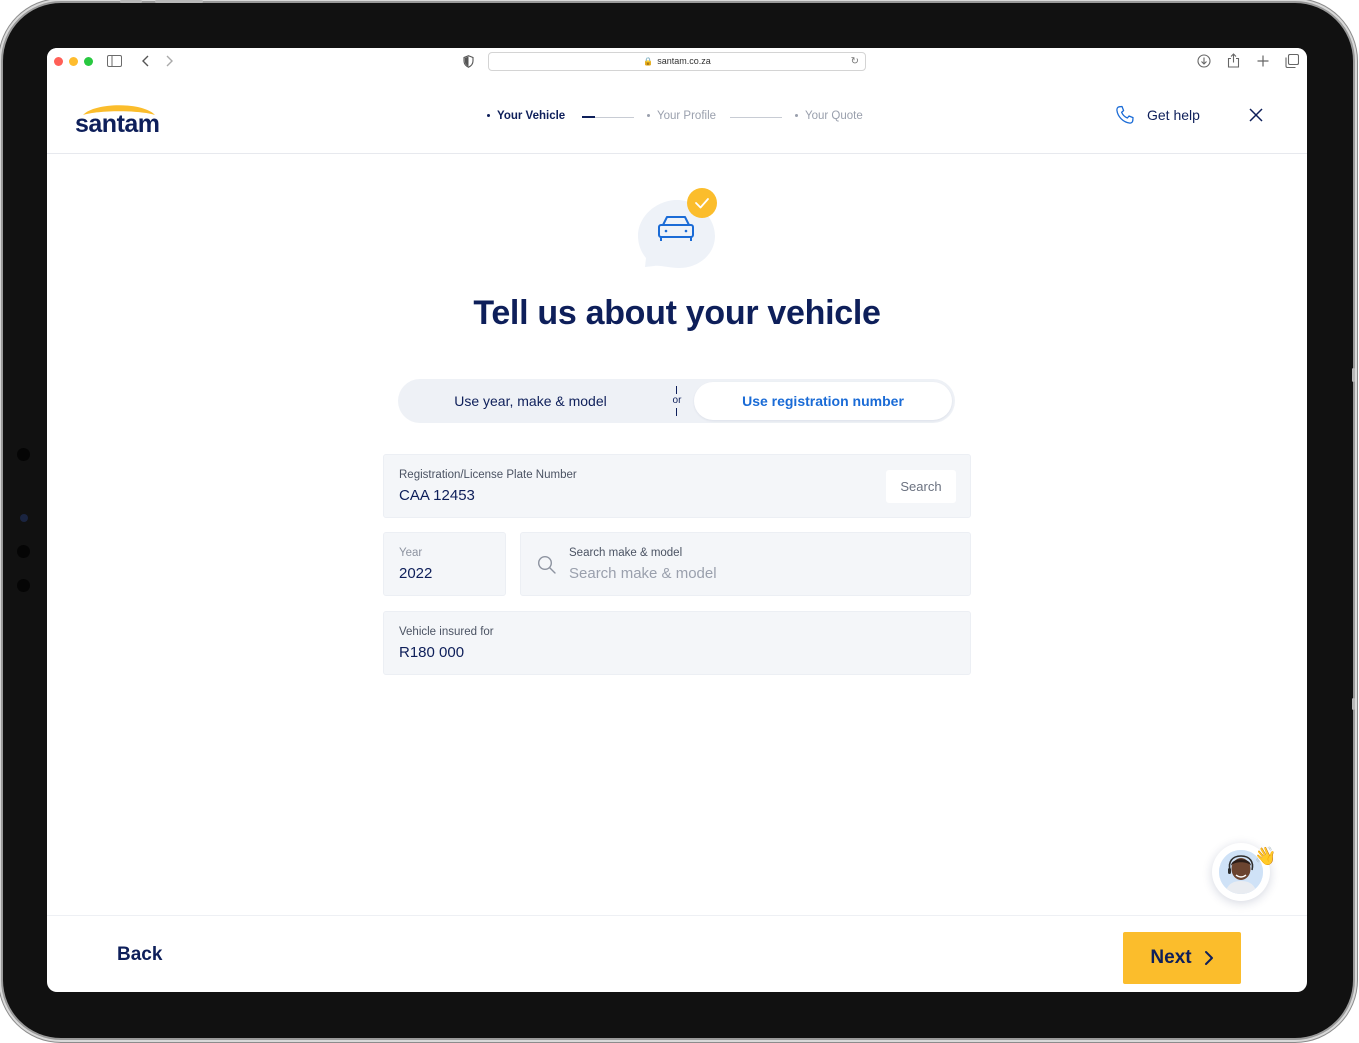 The image size is (1359, 1043). I want to click on maximize-window-button, so click(88, 61).